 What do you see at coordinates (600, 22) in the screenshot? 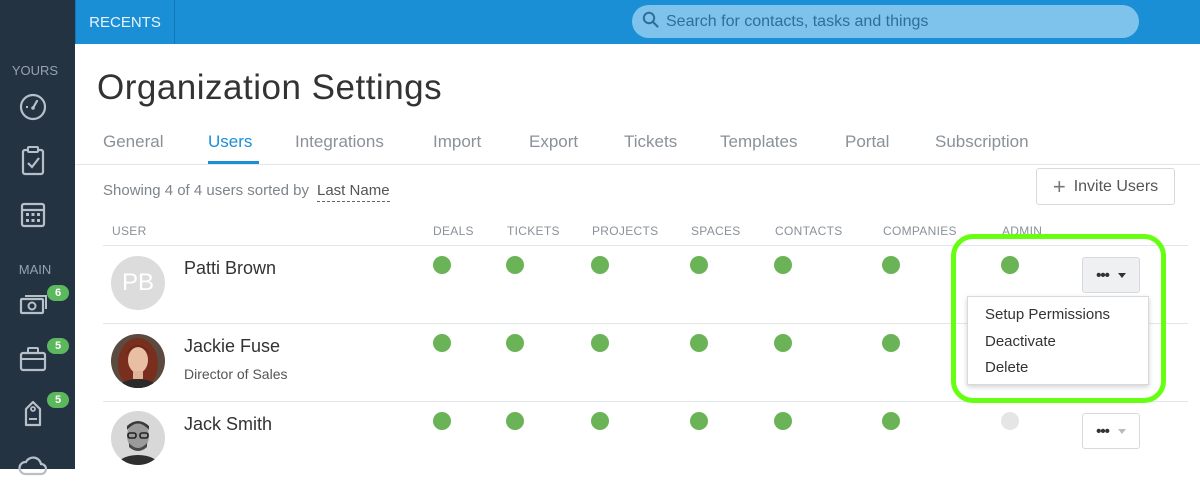
I see `top-bar: RECENTS` at bounding box center [600, 22].